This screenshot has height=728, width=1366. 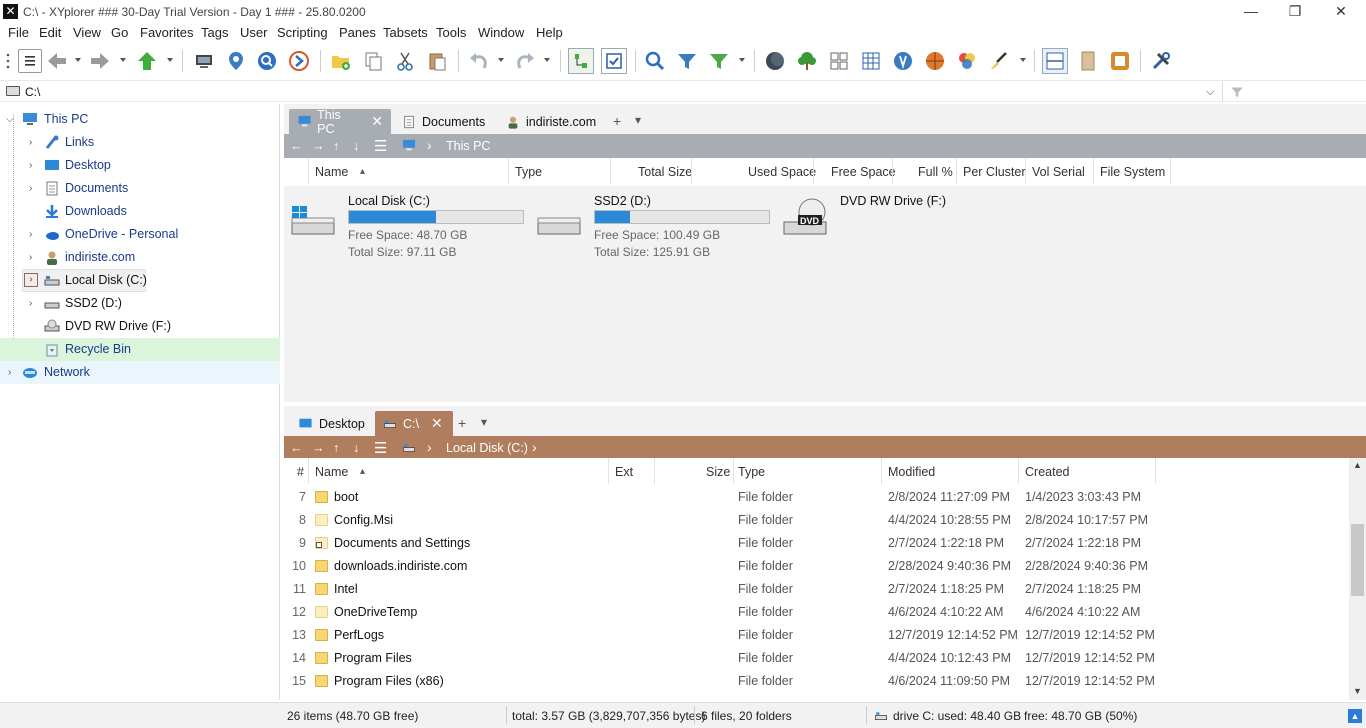 What do you see at coordinates (1357, 691) in the screenshot?
I see `scroll-down-icon: ▼` at bounding box center [1357, 691].